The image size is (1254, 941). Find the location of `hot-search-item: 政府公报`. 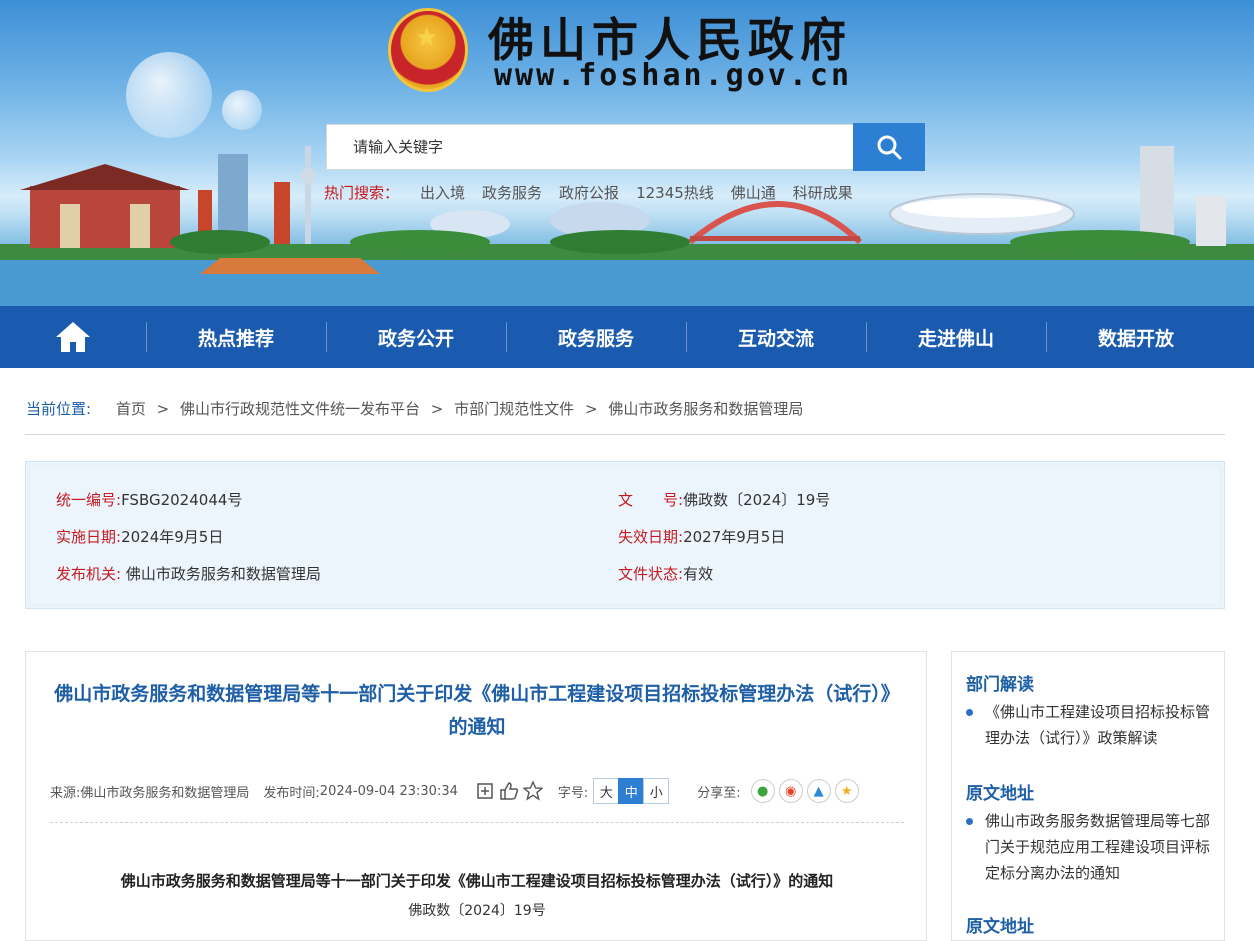

hot-search-item: 政府公报 is located at coordinates (589, 192).